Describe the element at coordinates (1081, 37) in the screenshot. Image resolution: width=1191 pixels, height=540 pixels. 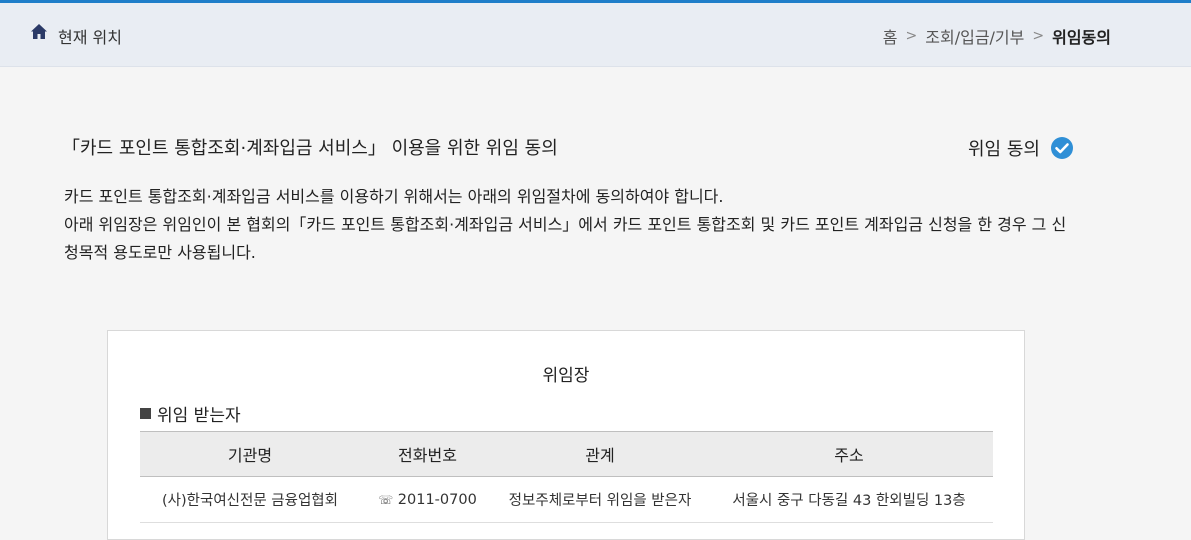
I see `breadcrumb-current: 위임동의` at that location.